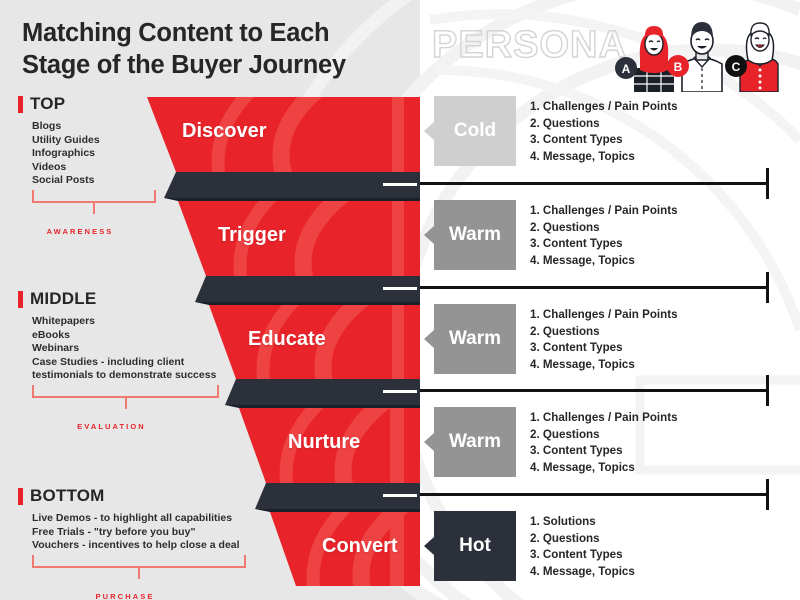  Describe the element at coordinates (360, 546) in the screenshot. I see `funnel-label-convert: Convert` at that location.